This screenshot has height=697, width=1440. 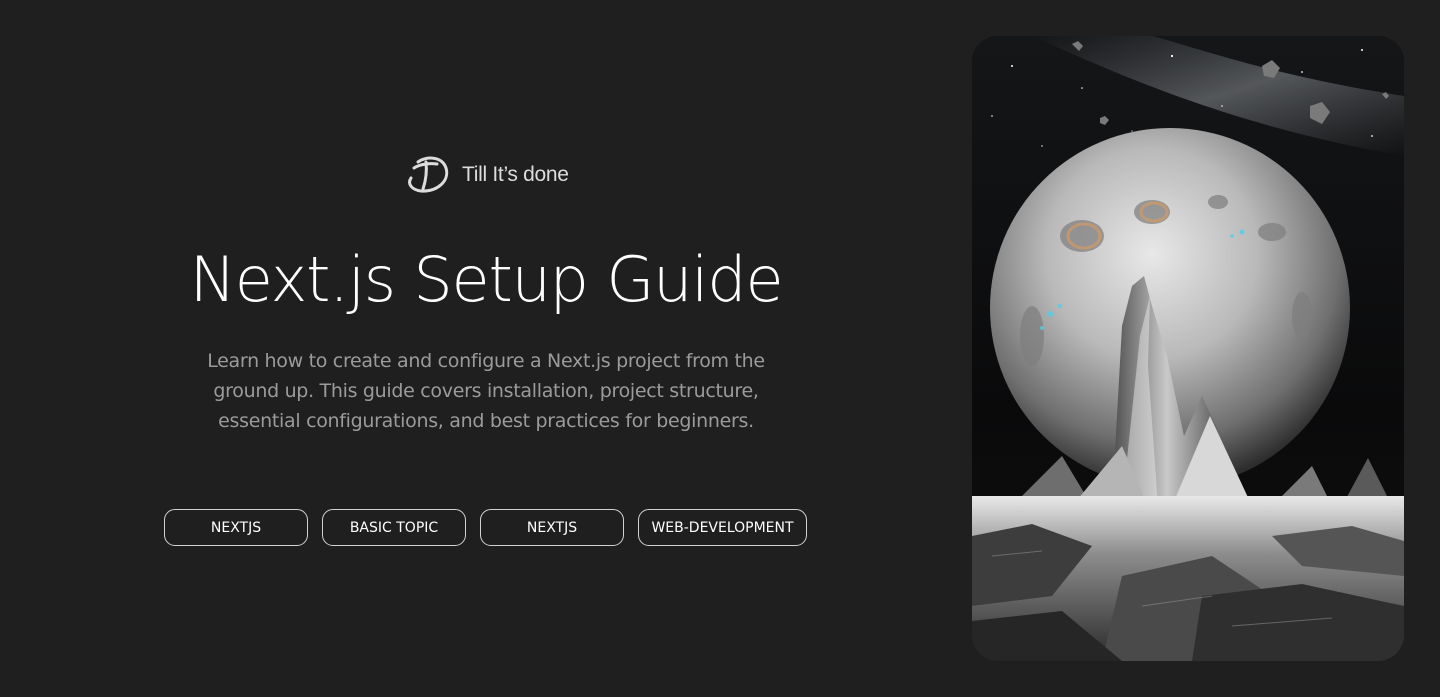 I want to click on tag-web-development: WEB-DEVELOPMENT, so click(x=722, y=527).